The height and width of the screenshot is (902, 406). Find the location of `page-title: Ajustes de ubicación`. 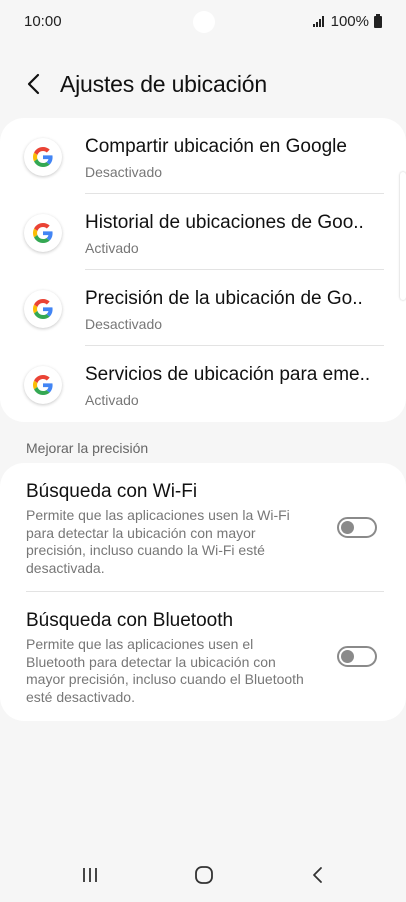

page-title: Ajustes de ubicación is located at coordinates (163, 84).